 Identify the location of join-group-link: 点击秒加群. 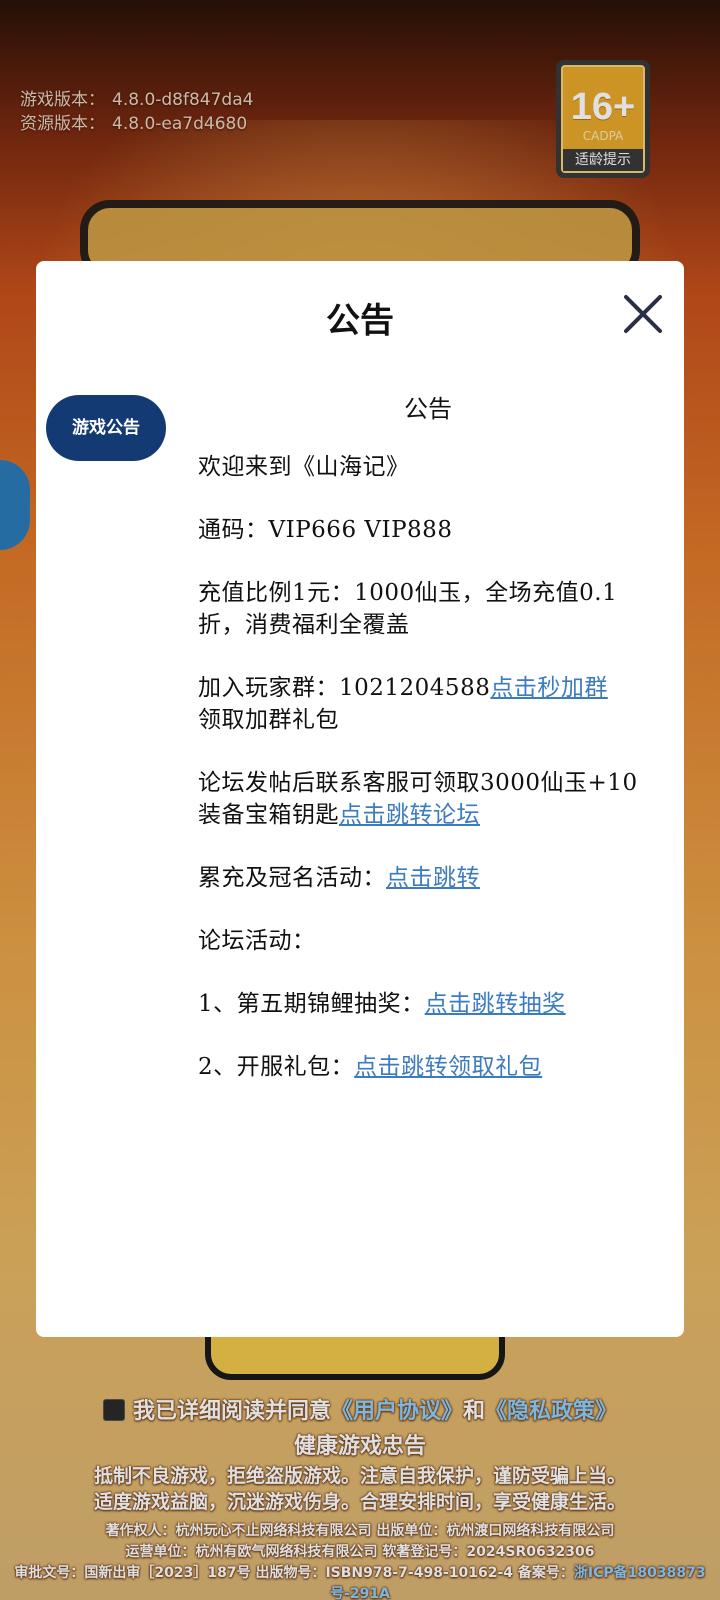
(549, 688).